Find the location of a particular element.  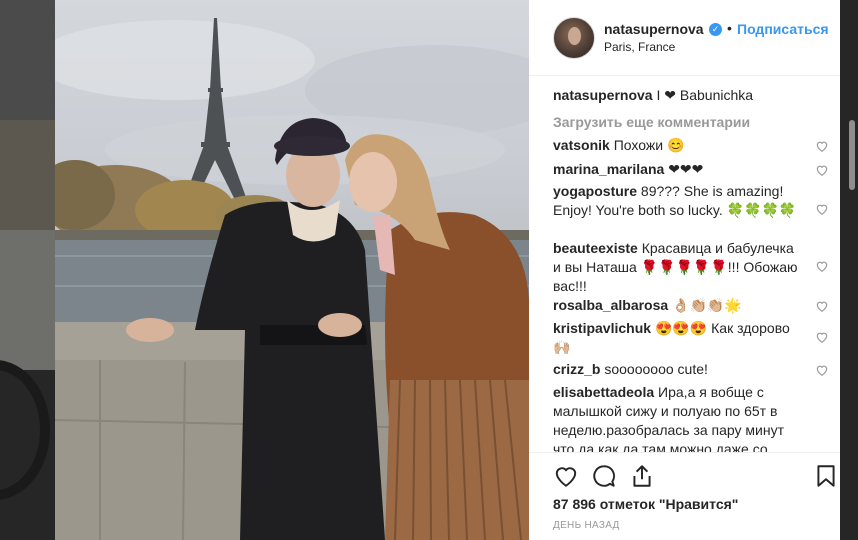

follow-button: Подписаться is located at coordinates (783, 29).